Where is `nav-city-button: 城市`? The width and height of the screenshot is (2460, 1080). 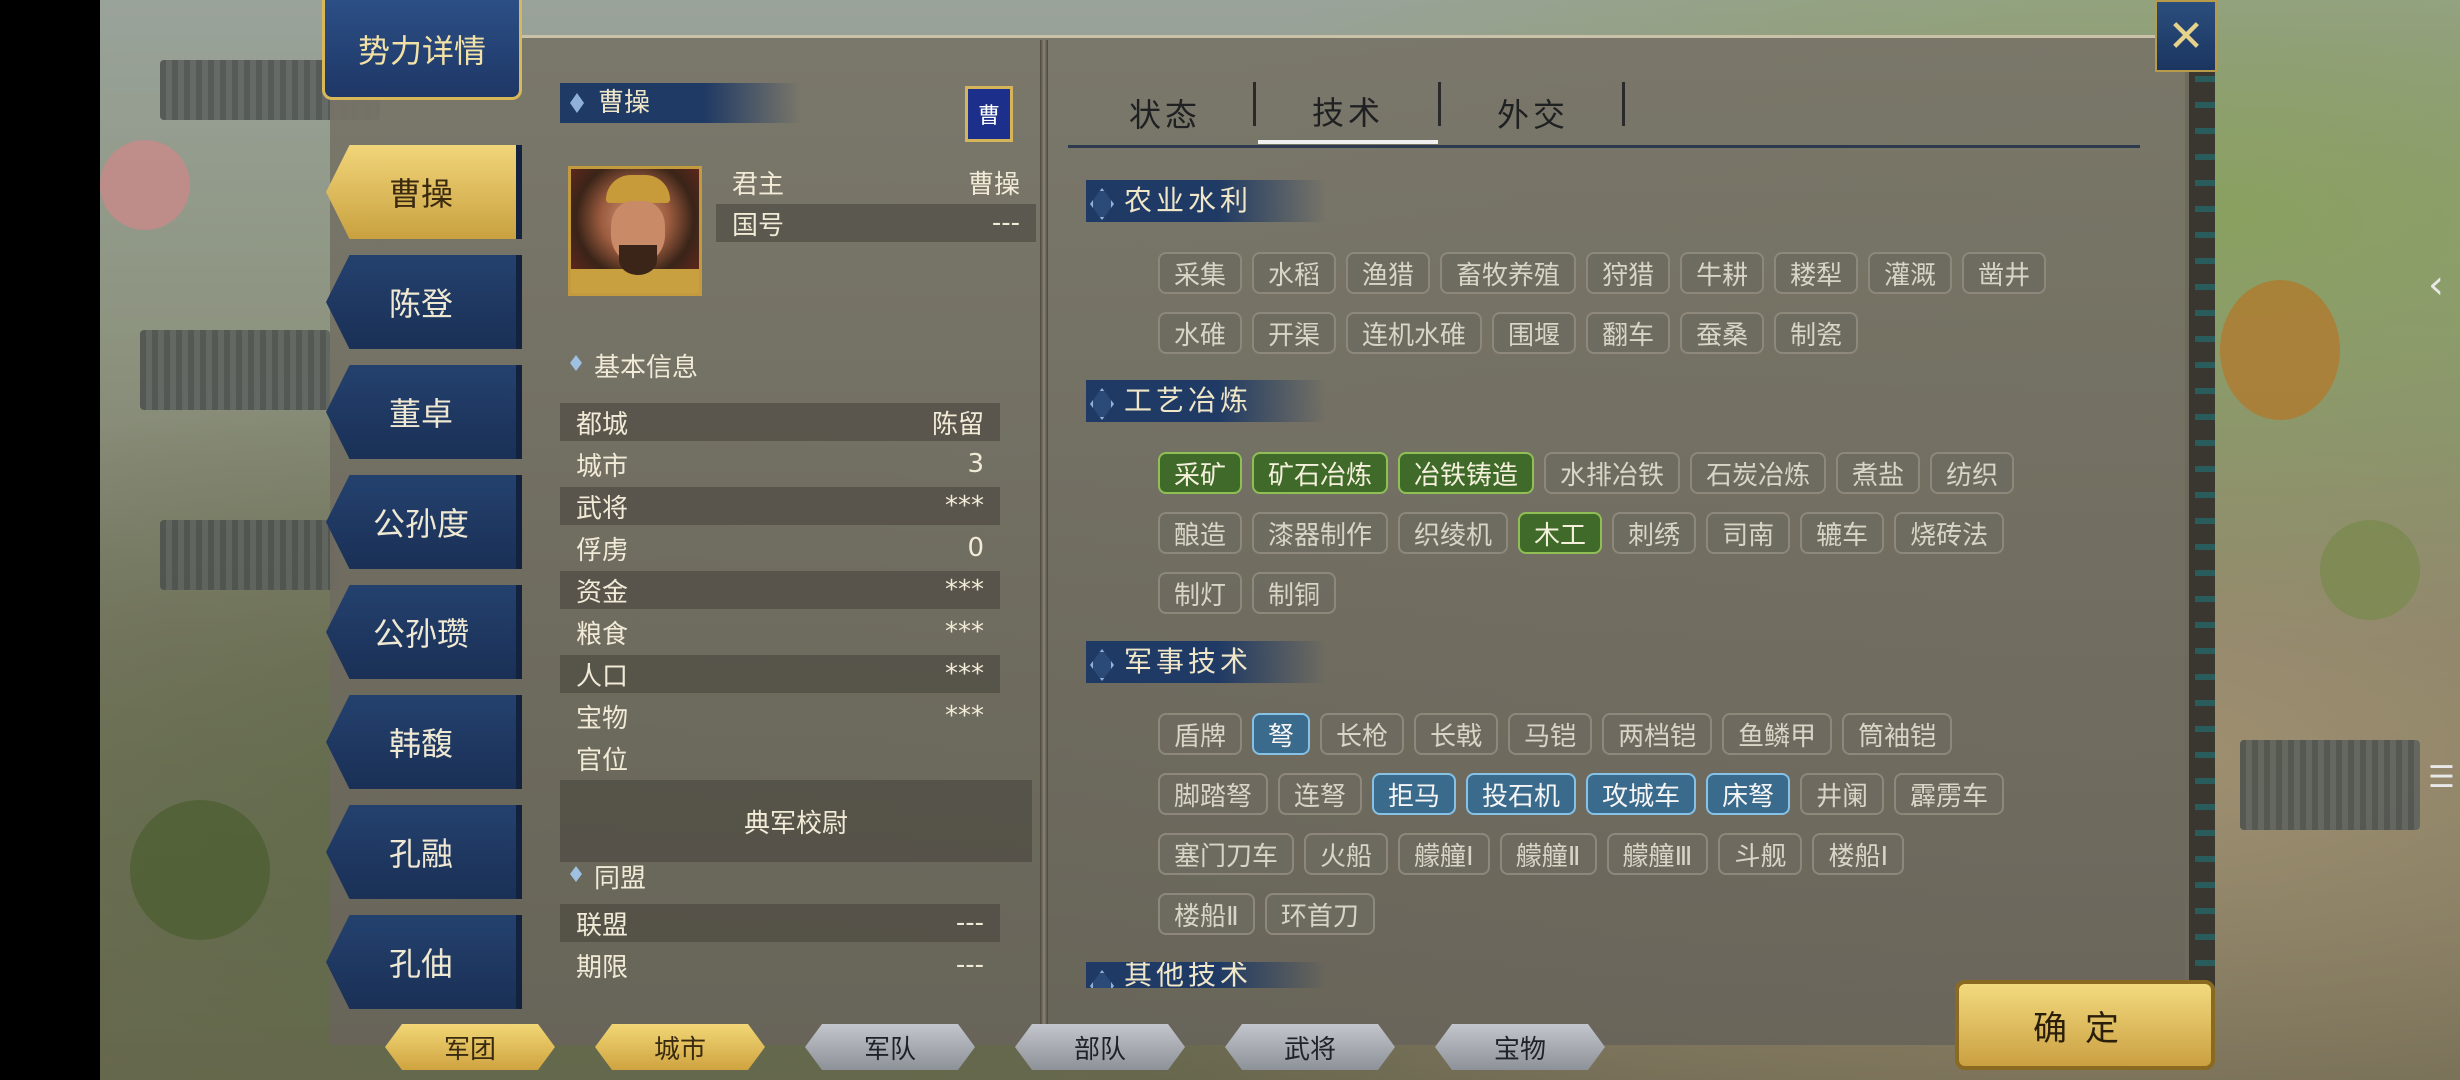
nav-city-button: 城市 is located at coordinates (680, 1047).